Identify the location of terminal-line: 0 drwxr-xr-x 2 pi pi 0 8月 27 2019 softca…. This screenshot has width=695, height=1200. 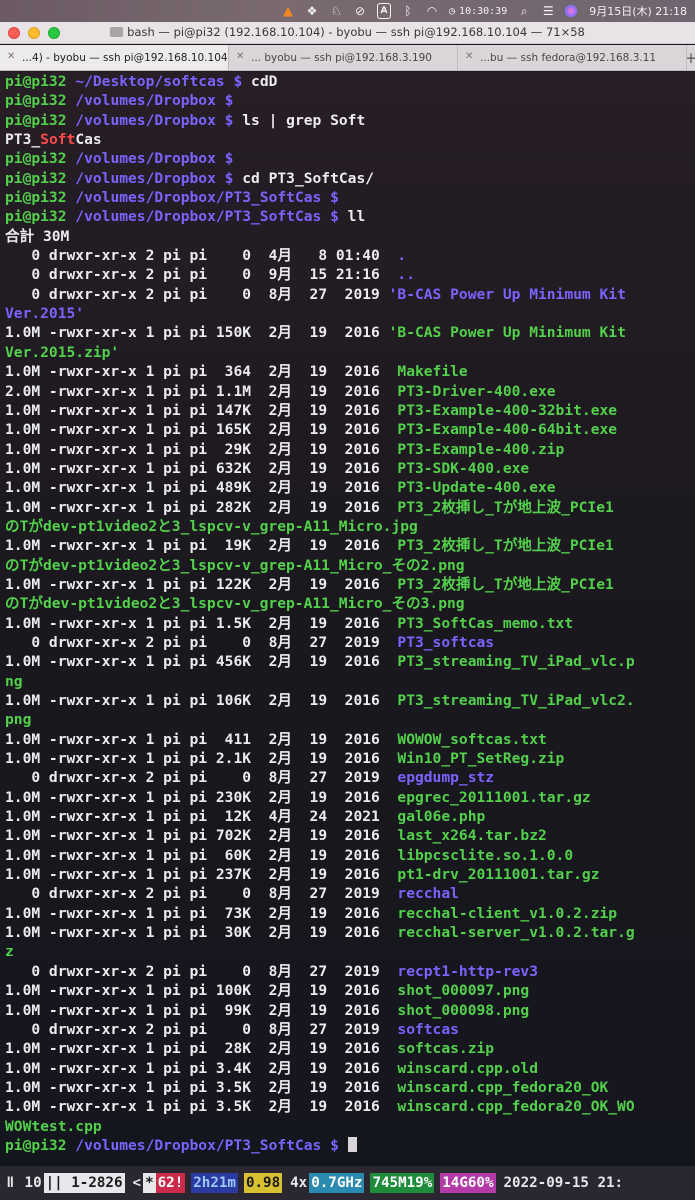
(350, 1029).